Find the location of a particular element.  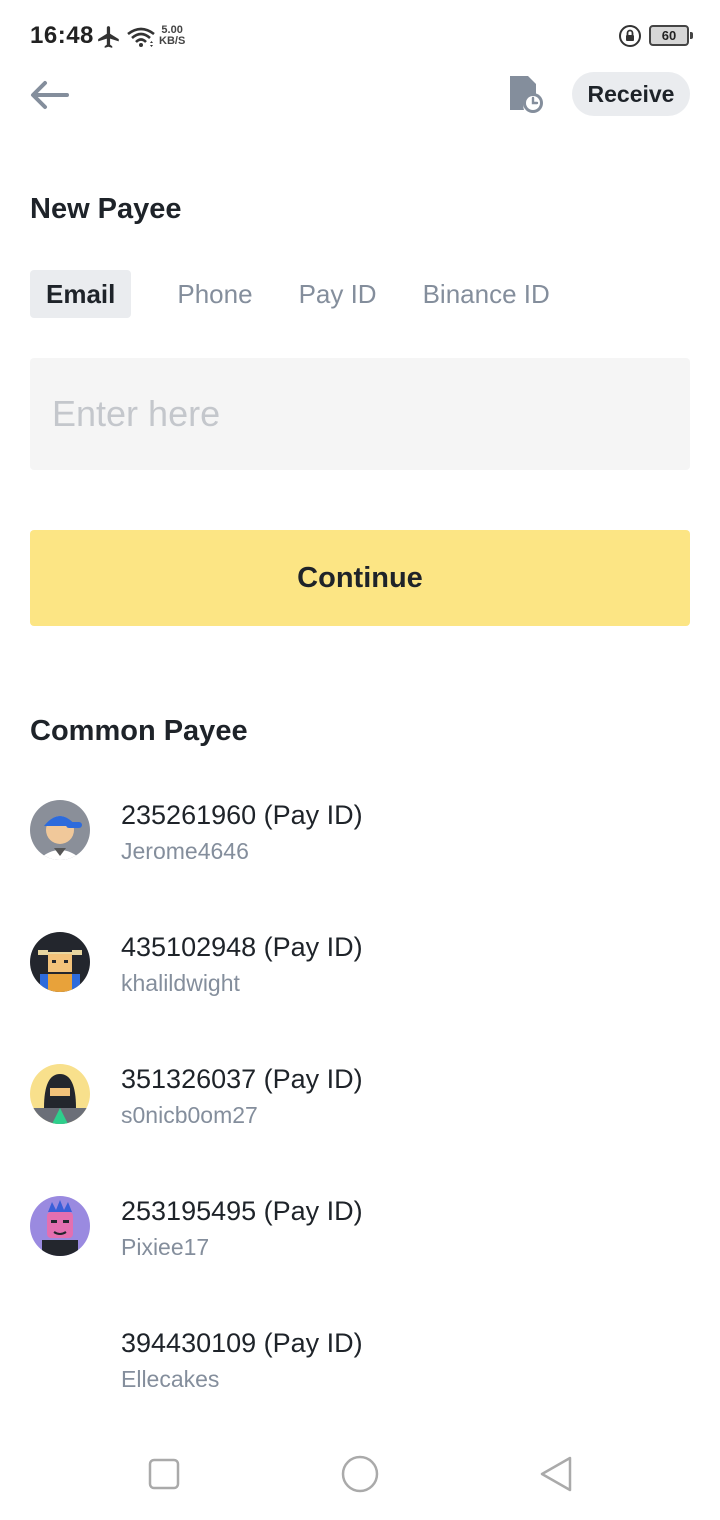

network-speed: 5.00 KB/S is located at coordinates (172, 36).